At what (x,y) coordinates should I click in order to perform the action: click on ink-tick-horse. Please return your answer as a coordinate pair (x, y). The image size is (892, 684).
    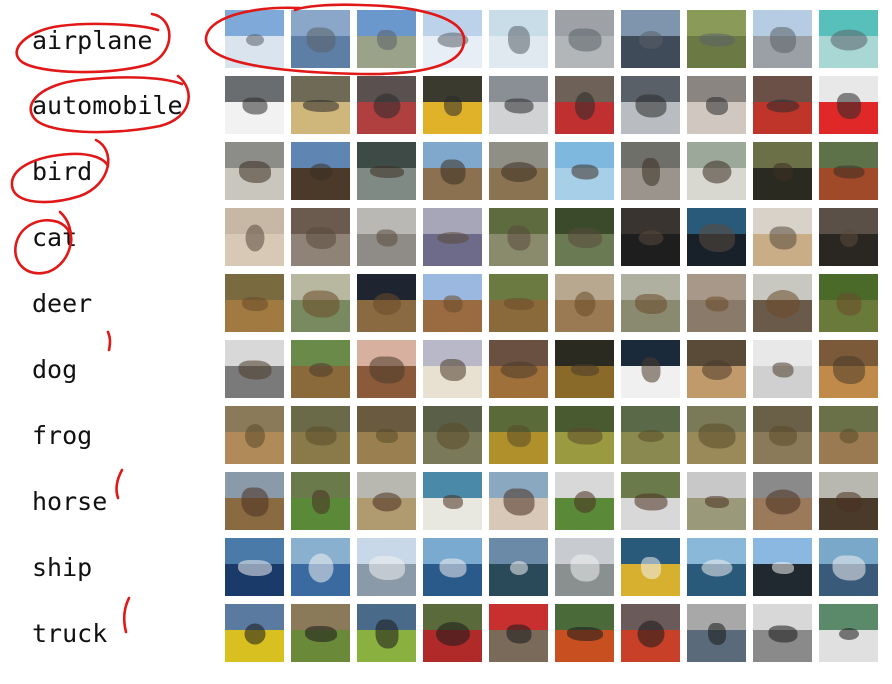
    Looking at the image, I should click on (119, 484).